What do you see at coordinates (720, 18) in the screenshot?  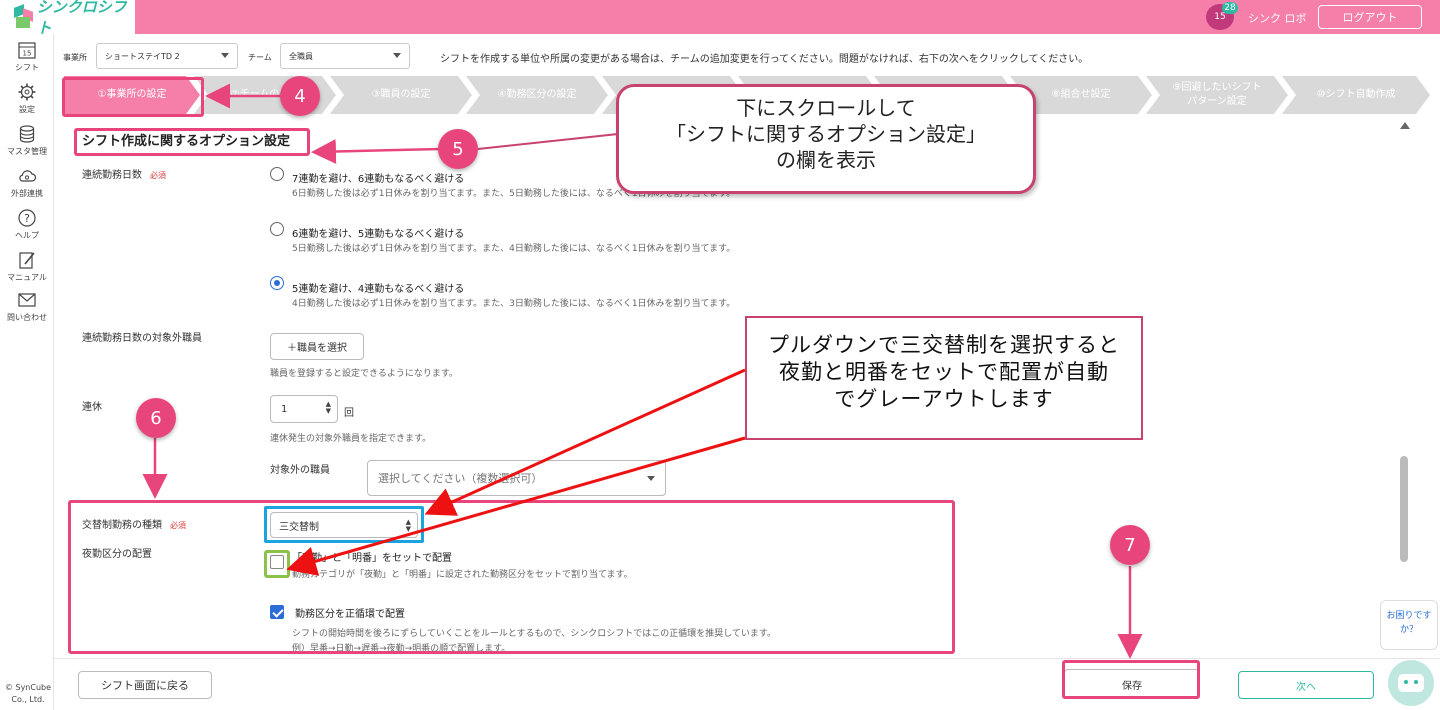 I see `app-header: シンクロシフト 15 28 シンク ロボ ログアウト` at bounding box center [720, 18].